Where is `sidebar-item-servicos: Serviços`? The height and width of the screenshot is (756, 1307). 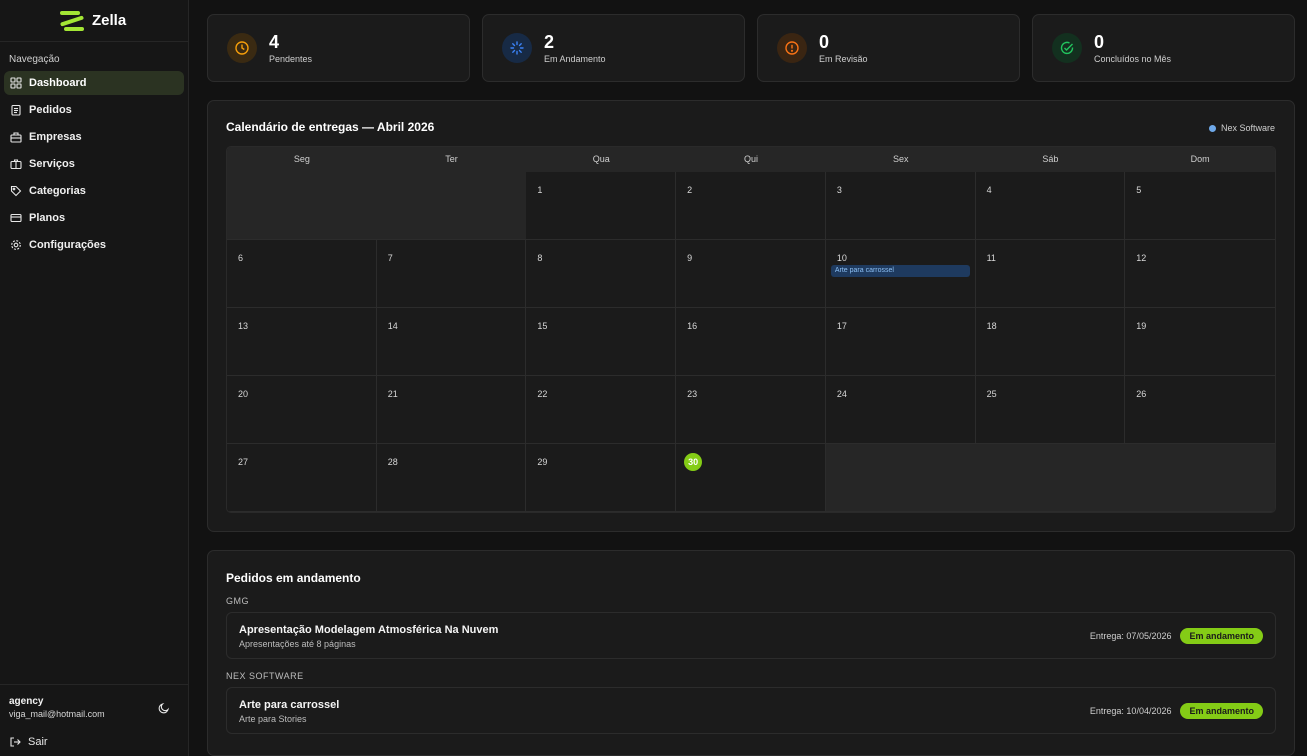
sidebar-item-servicos: Serviços is located at coordinates (94, 164).